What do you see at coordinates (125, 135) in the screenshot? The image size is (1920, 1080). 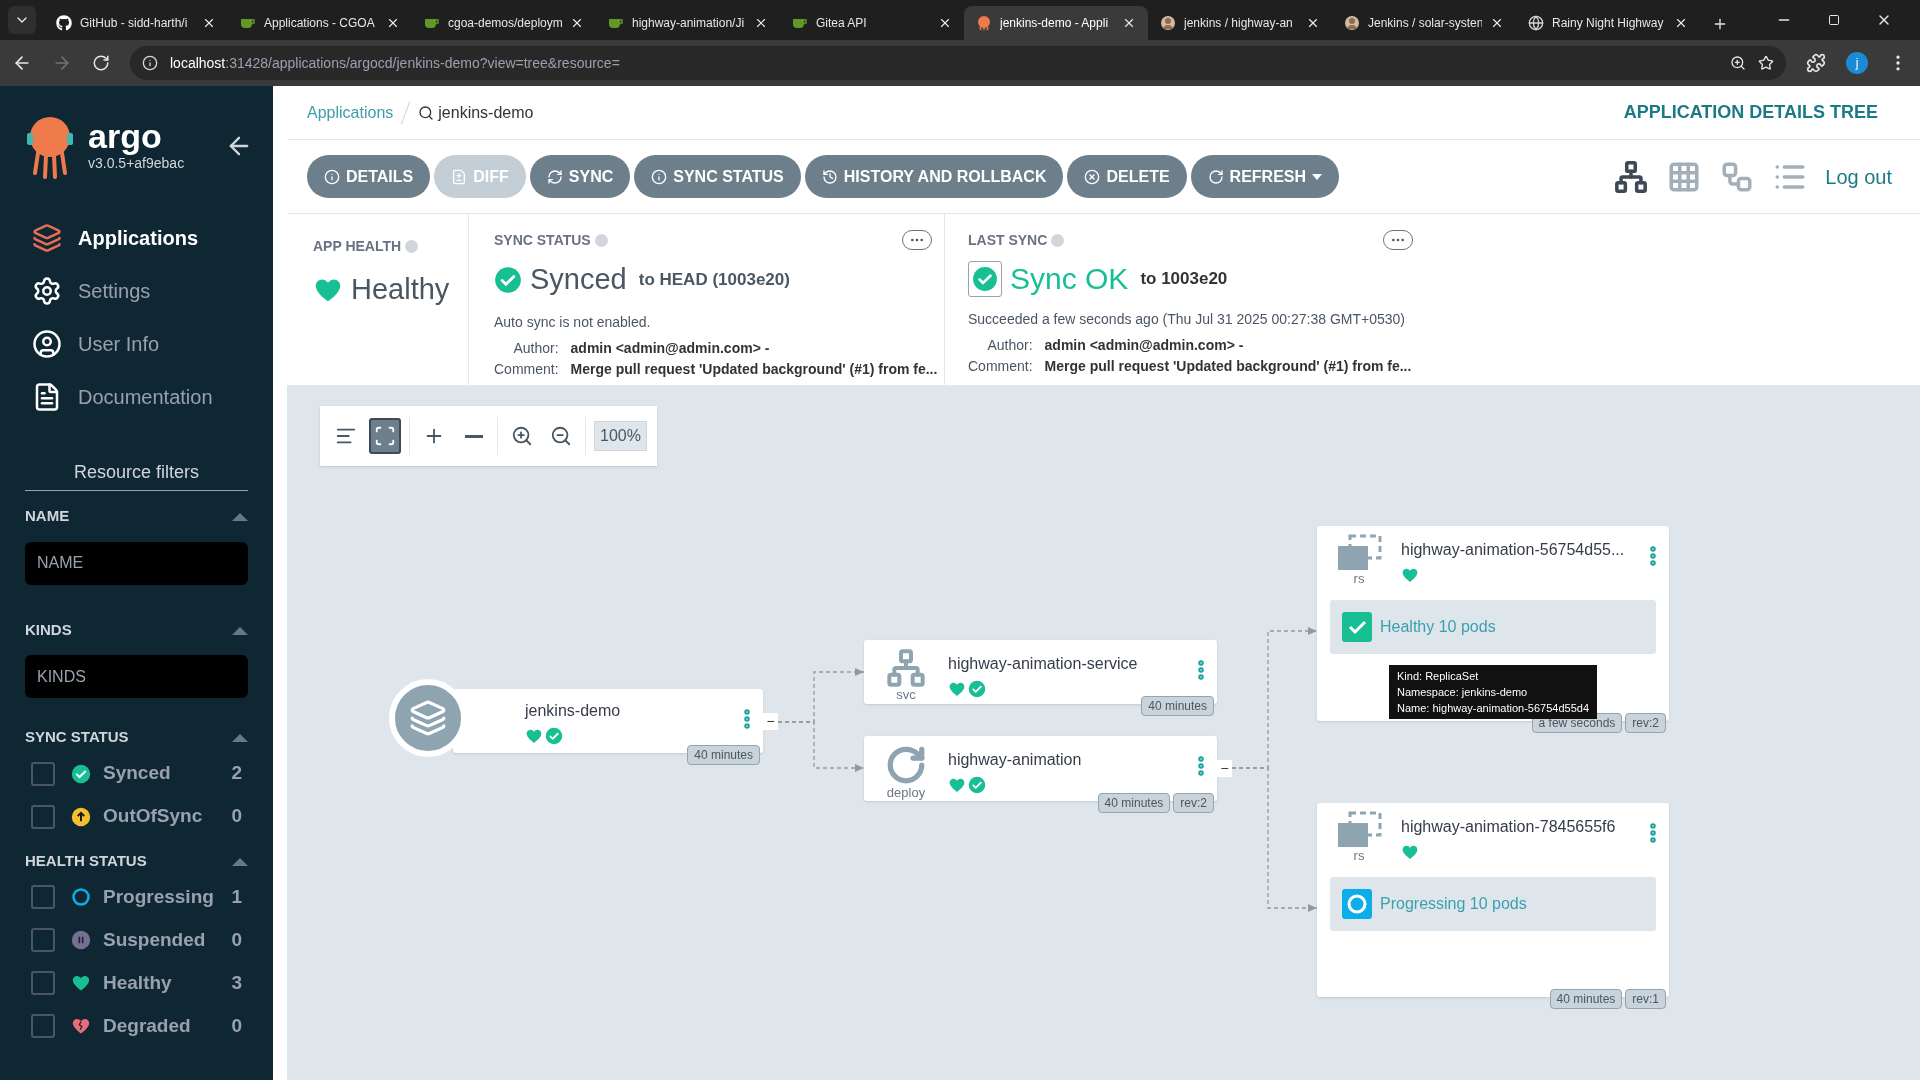 I see `brand-name: argo` at bounding box center [125, 135].